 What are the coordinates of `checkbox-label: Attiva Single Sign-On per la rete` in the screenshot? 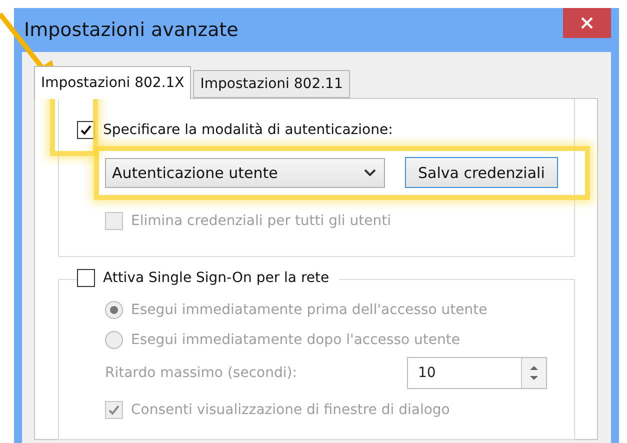 It's located at (216, 278).